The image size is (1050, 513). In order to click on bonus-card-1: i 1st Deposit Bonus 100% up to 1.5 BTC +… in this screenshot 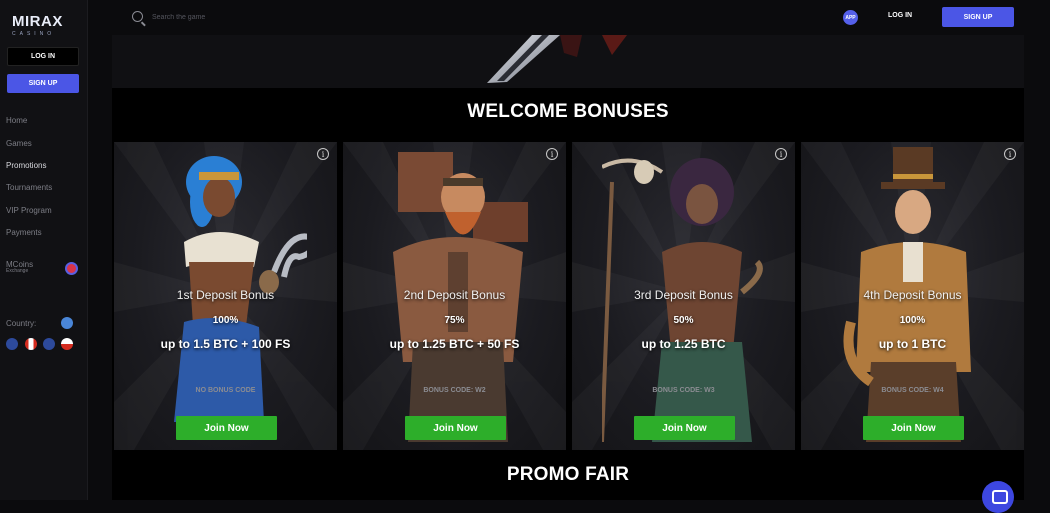, I will do `click(225, 296)`.